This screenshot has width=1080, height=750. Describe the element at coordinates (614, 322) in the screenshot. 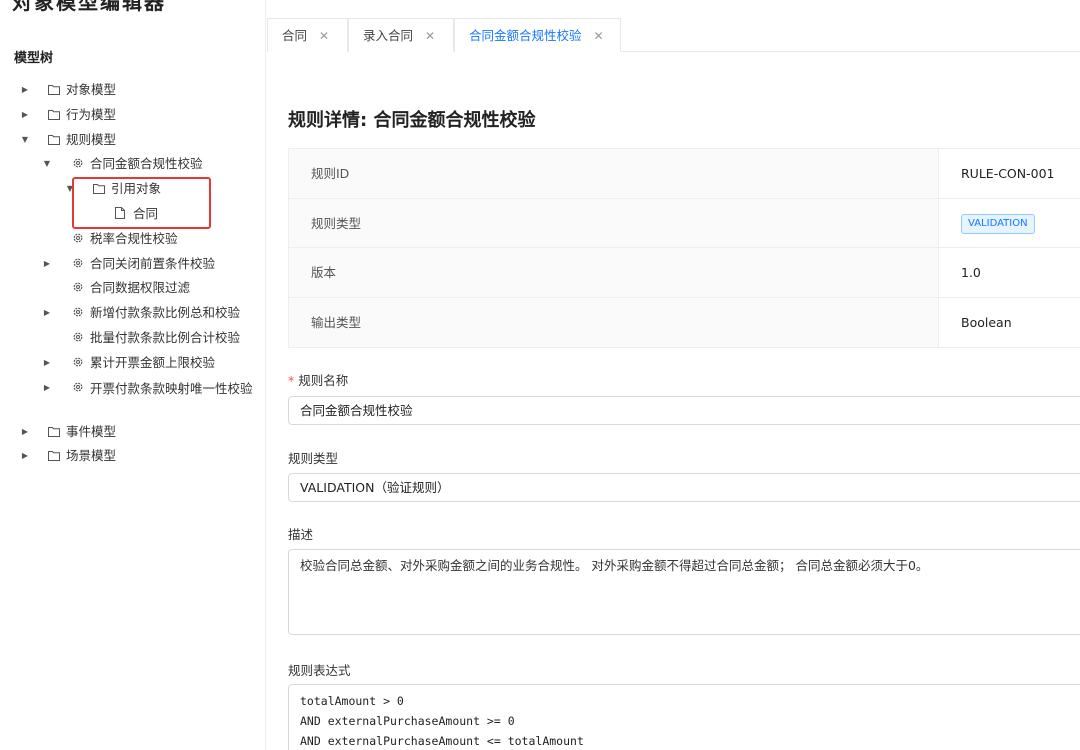

I see `detail-label: 输出类型` at that location.